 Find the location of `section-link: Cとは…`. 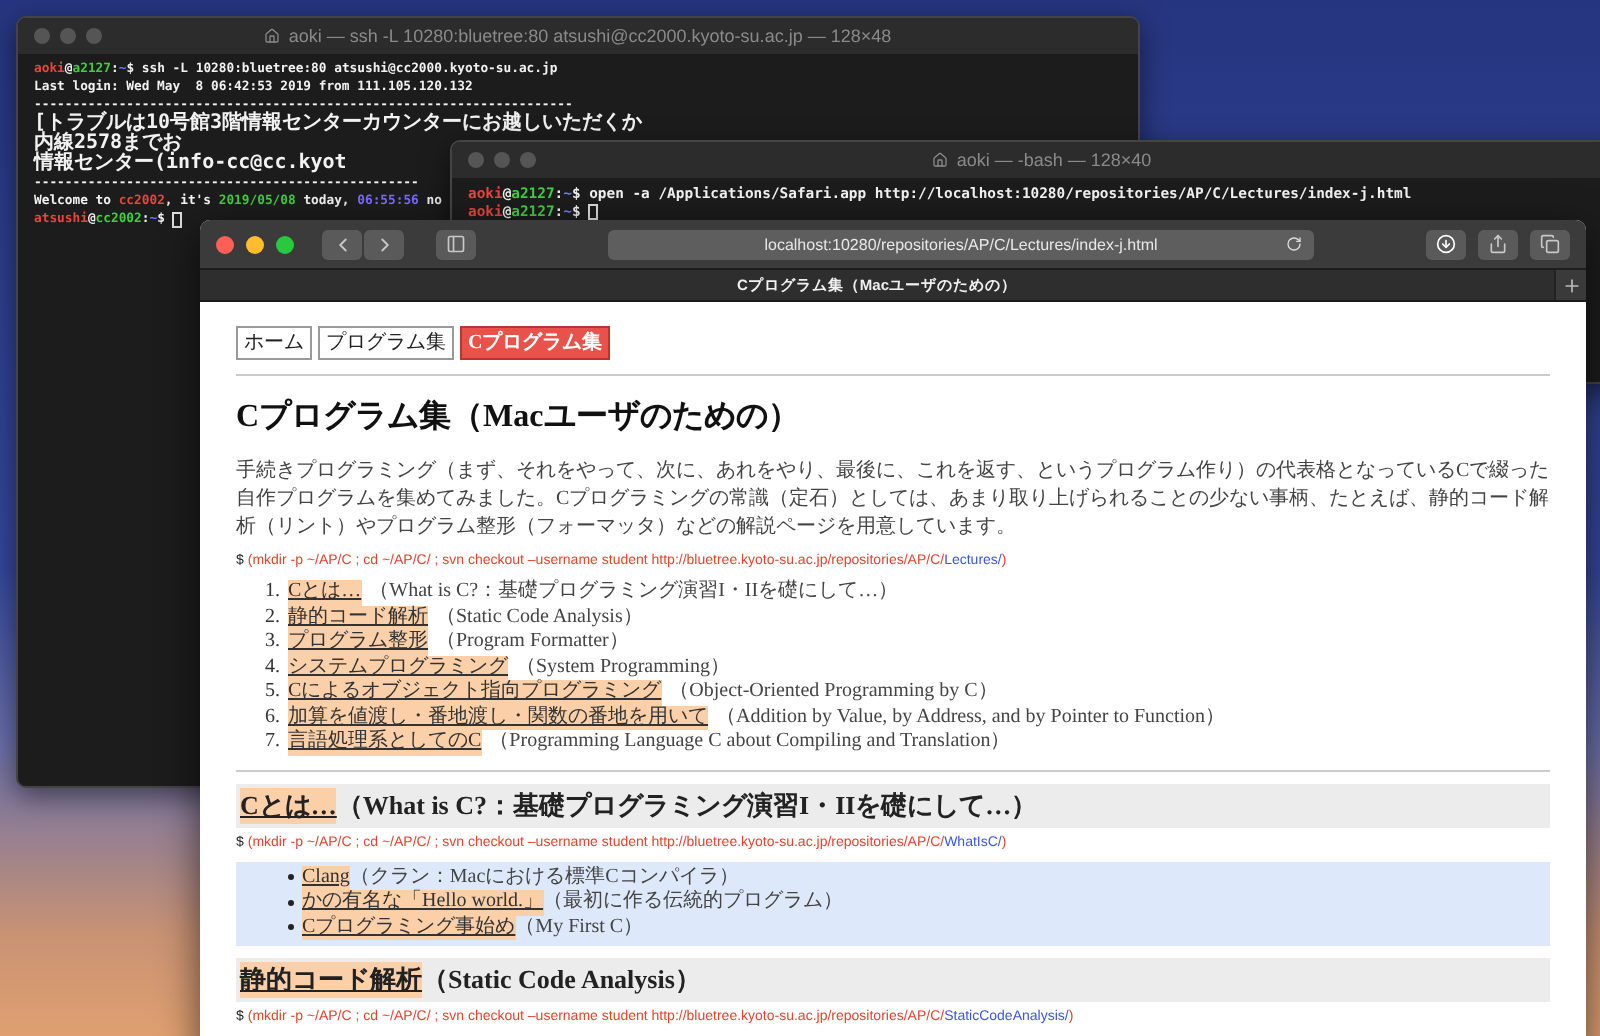

section-link: Cとは… is located at coordinates (288, 805).